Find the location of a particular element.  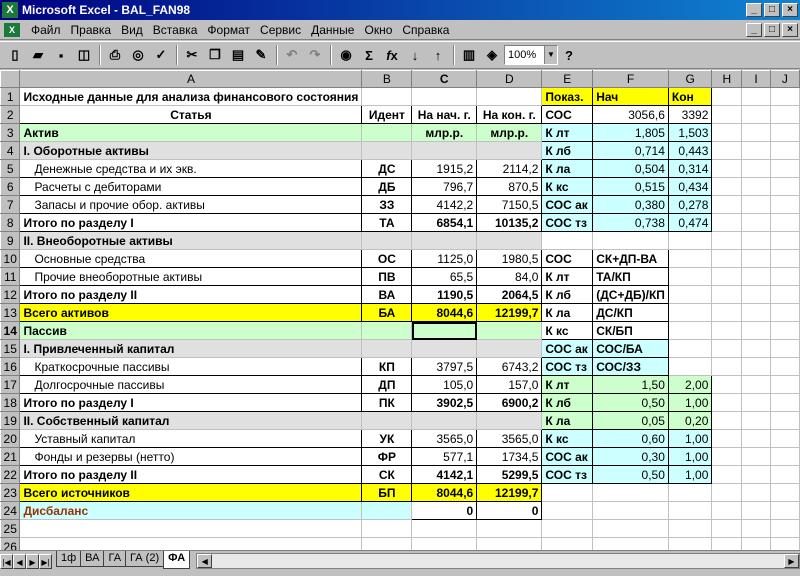

cell-g20: 1,00 is located at coordinates (690, 438).